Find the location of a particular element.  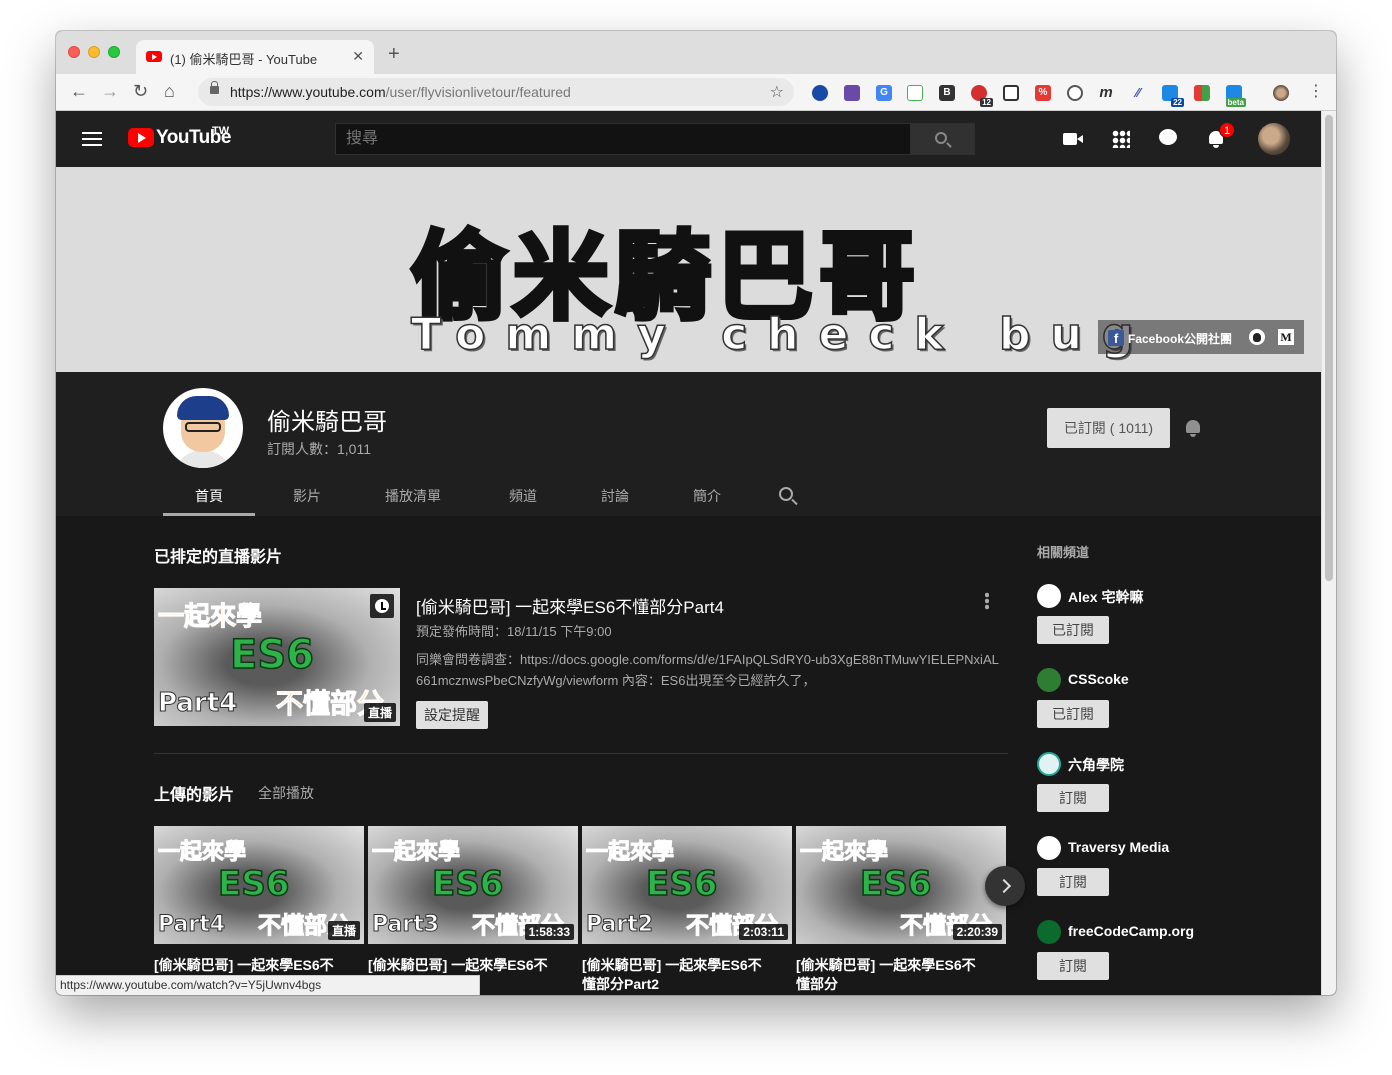

tab-about: 簡介 is located at coordinates (707, 496).